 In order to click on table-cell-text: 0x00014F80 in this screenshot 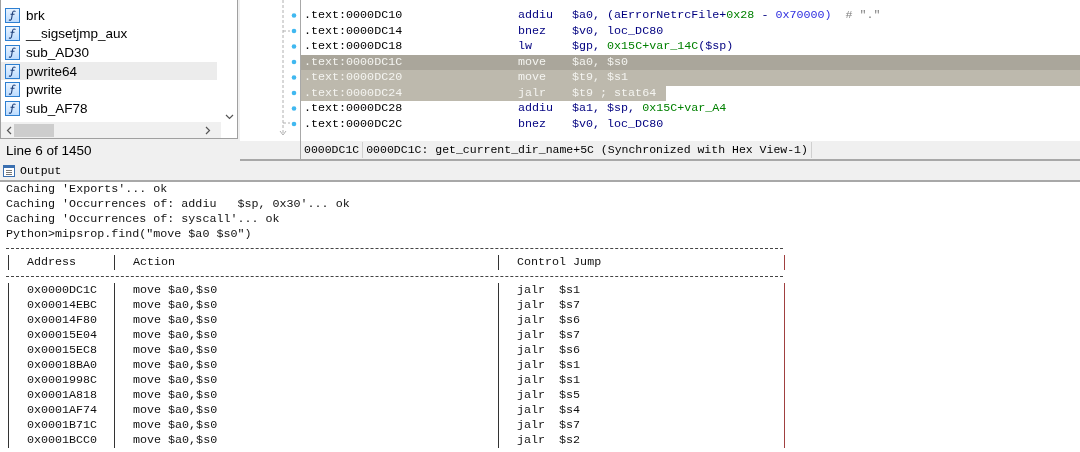, I will do `click(62, 320)`.